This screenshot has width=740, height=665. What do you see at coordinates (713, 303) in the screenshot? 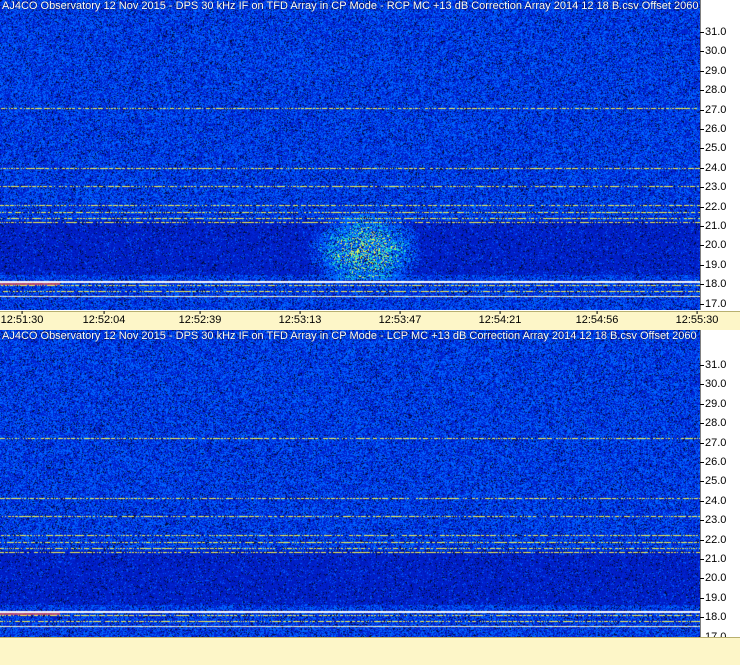
I see `rcp-freq-tick: 17.0` at bounding box center [713, 303].